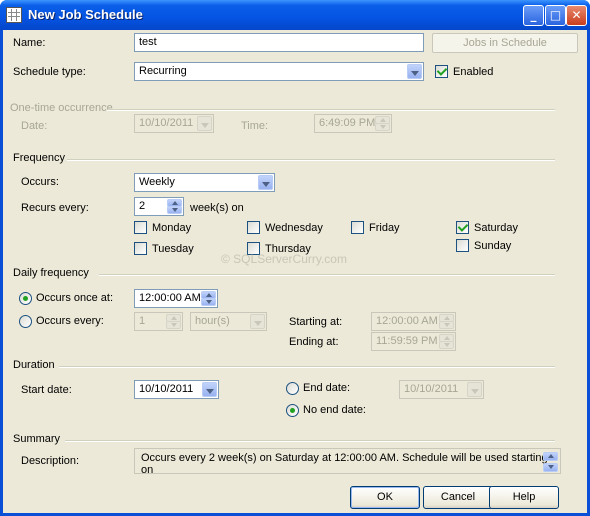 Image resolution: width=590 pixels, height=516 pixels. What do you see at coordinates (39, 158) in the screenshot?
I see `frequency-group-label: Frequency` at bounding box center [39, 158].